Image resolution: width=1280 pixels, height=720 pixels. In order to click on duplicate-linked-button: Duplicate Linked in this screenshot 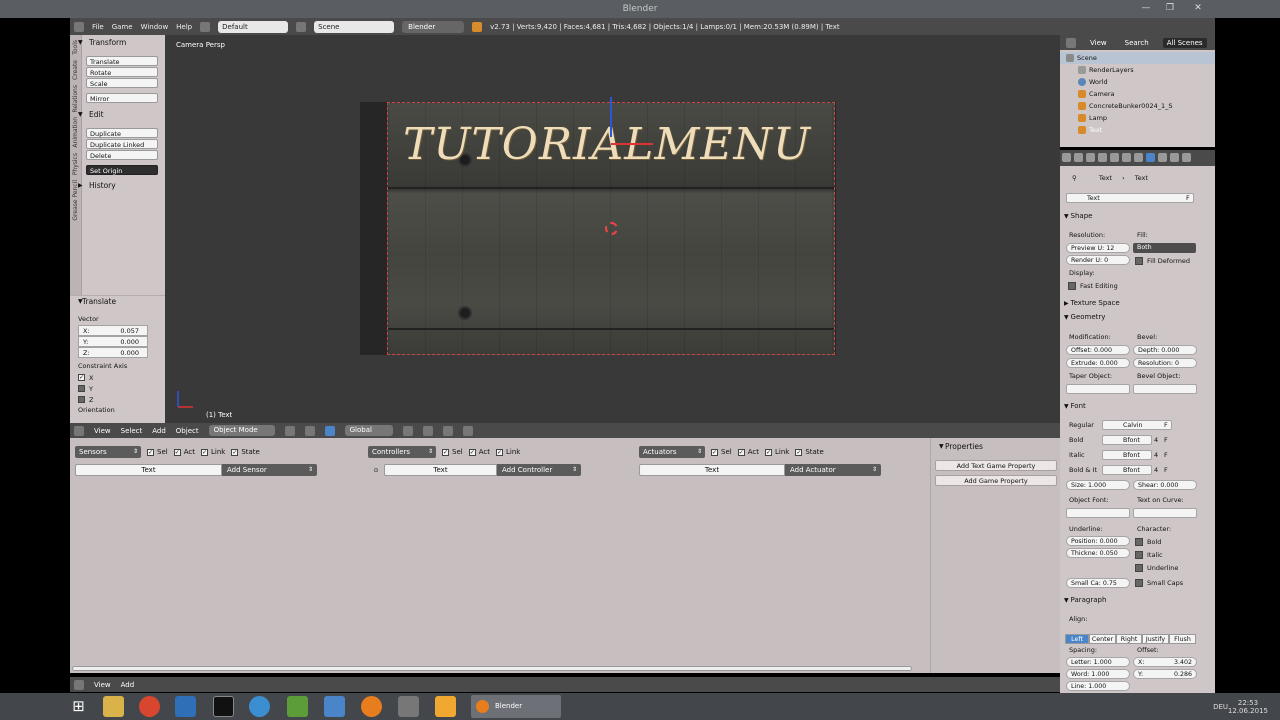, I will do `click(122, 144)`.